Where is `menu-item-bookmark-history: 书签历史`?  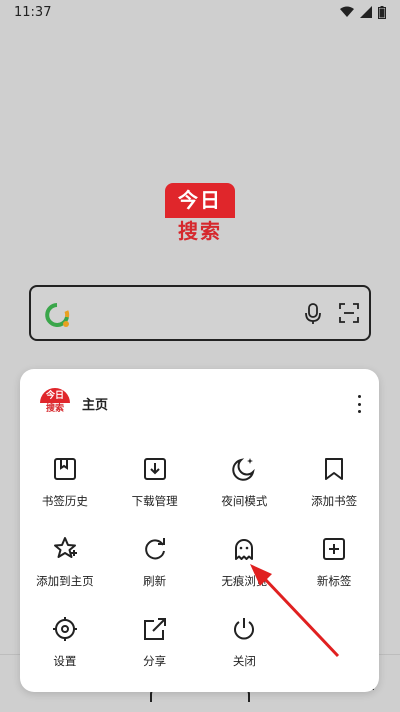 menu-item-bookmark-history: 书签历史 is located at coordinates (65, 491).